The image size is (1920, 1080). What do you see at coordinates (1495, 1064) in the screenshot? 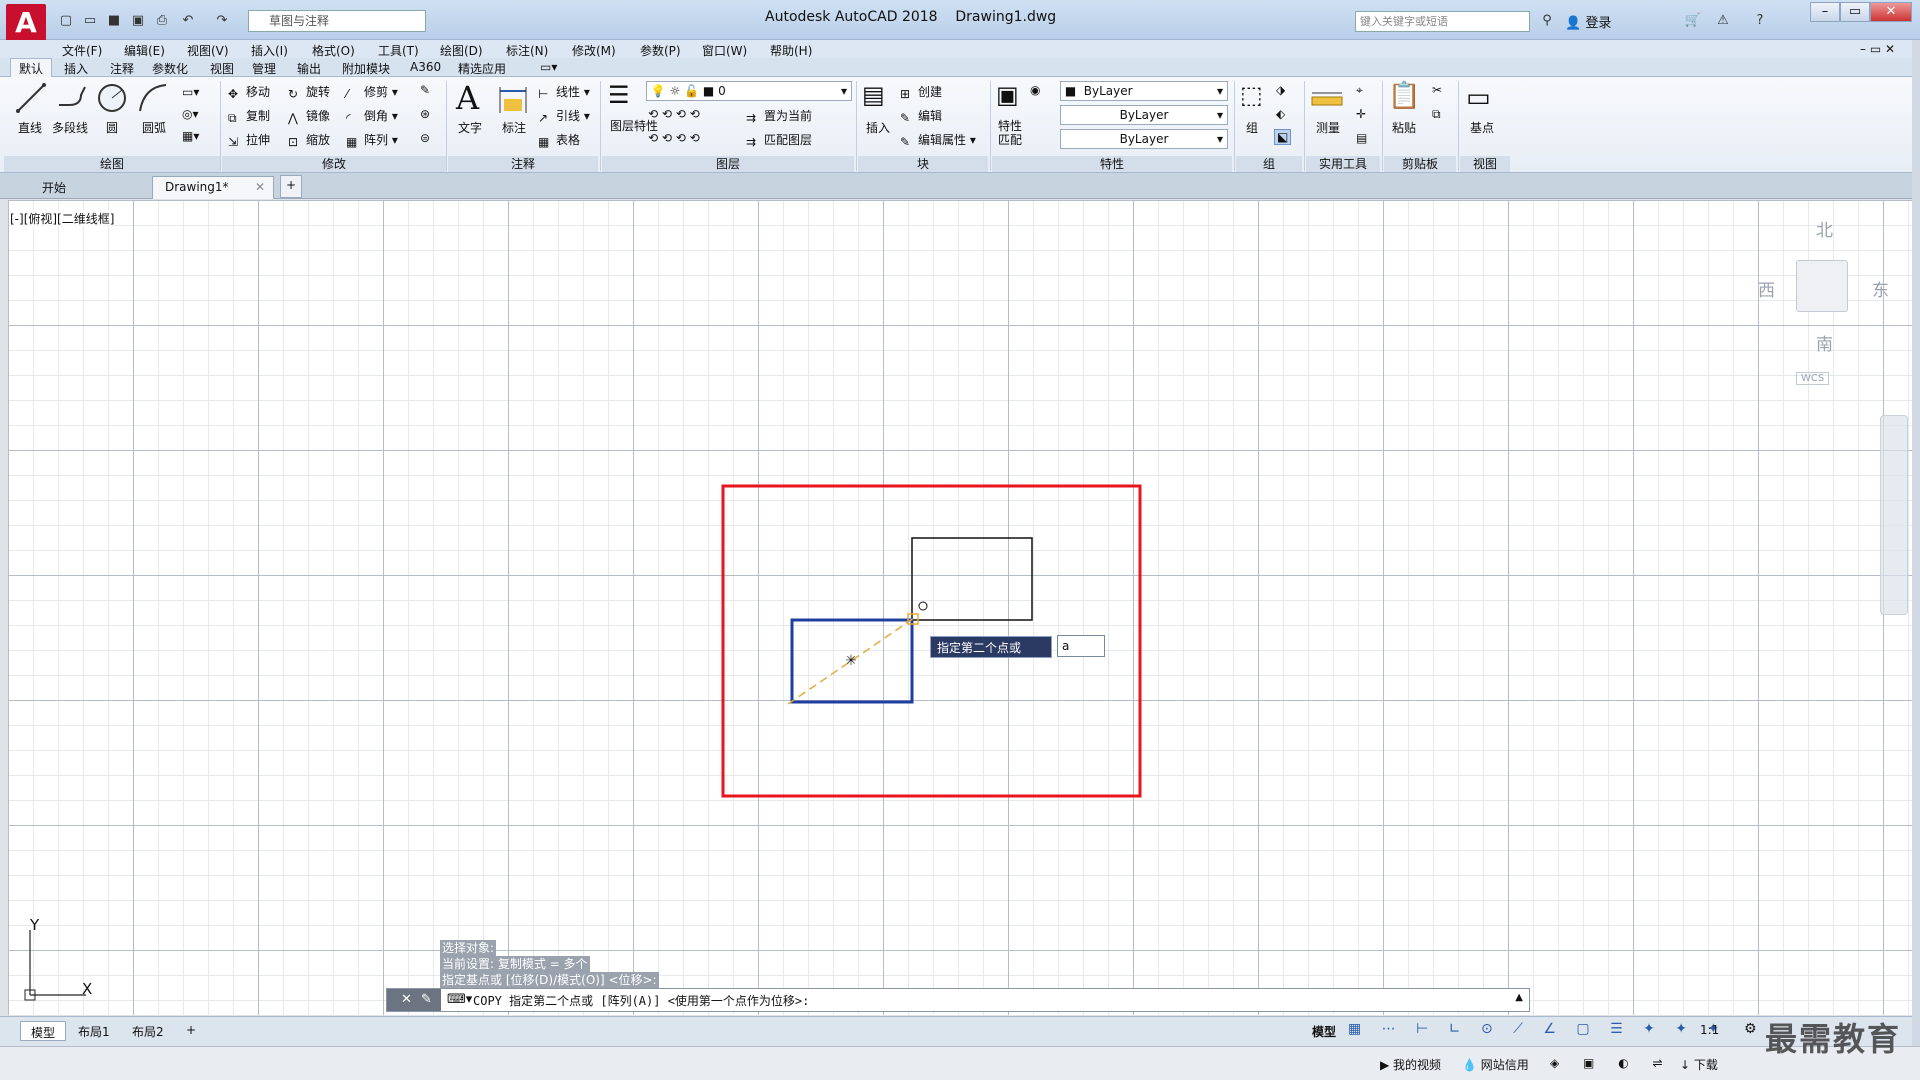
I see `net-credit-link: 💧 网站信用` at bounding box center [1495, 1064].